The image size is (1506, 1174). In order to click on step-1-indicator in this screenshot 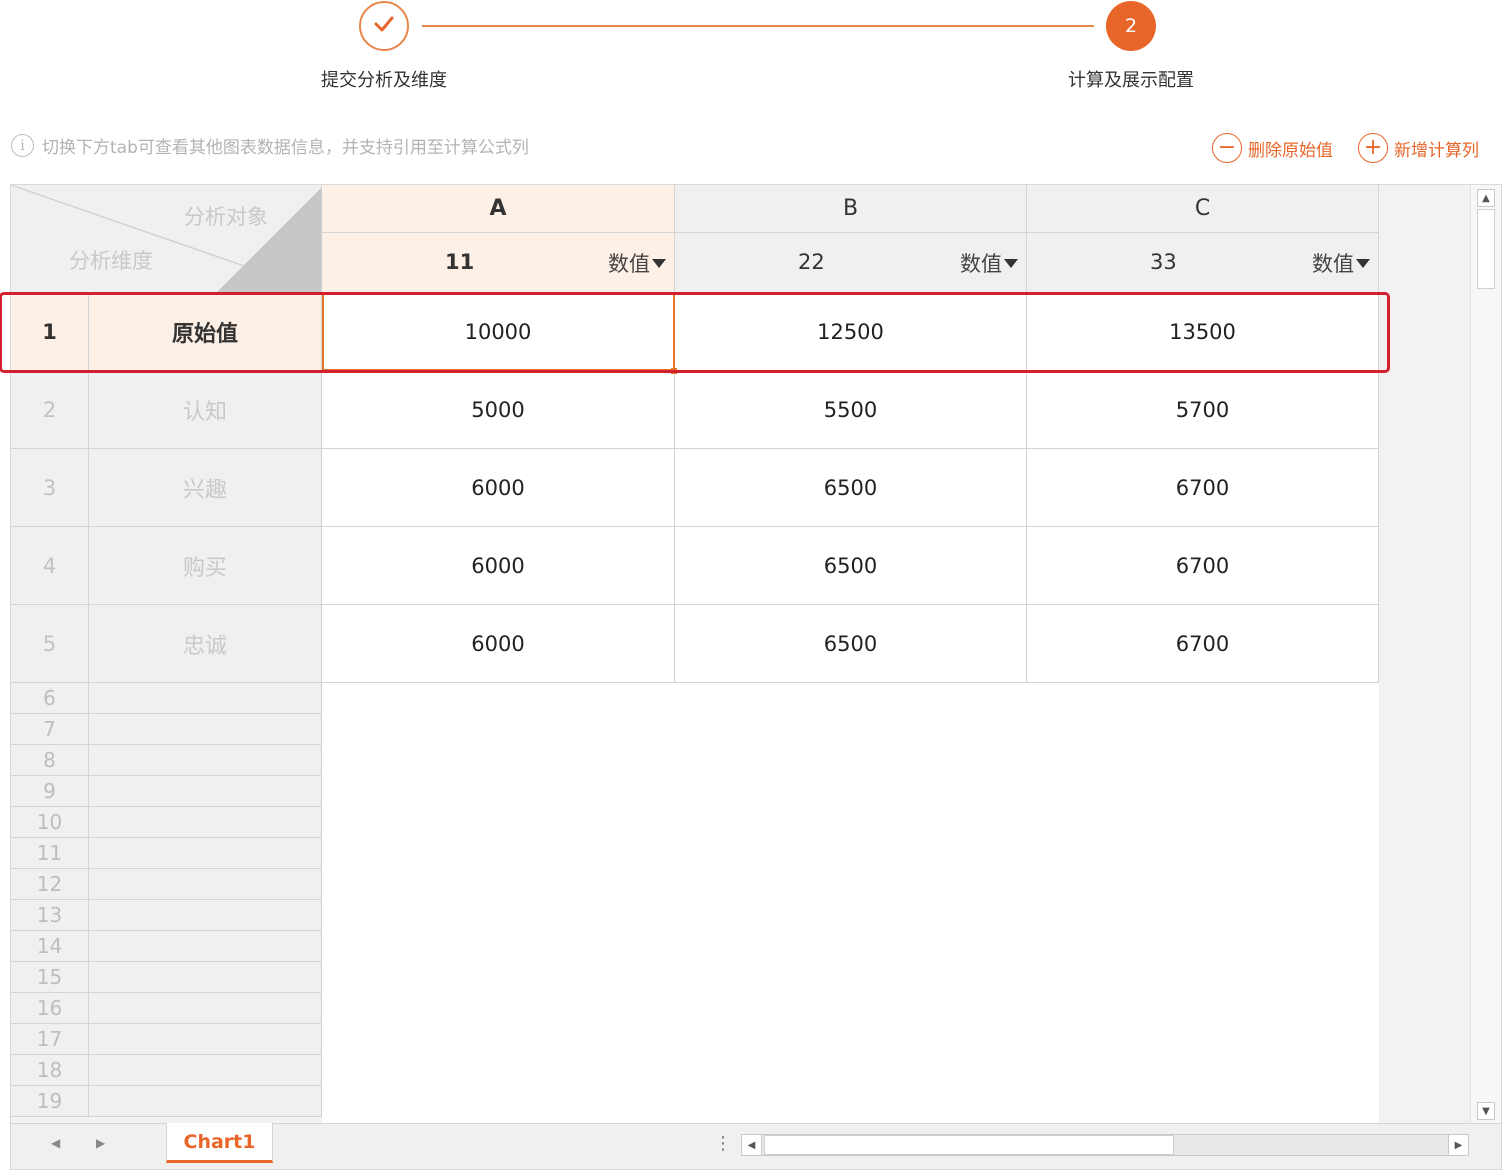, I will do `click(384, 26)`.